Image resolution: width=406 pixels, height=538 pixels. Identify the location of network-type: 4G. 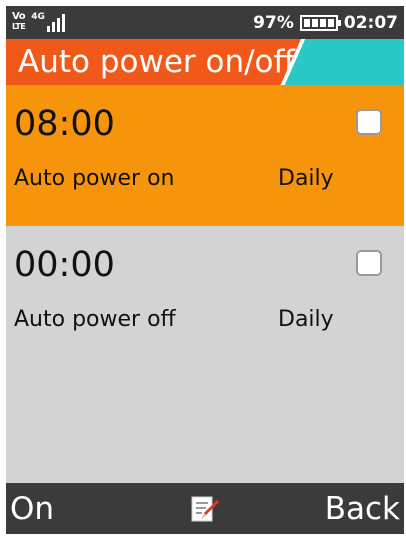
(38, 17).